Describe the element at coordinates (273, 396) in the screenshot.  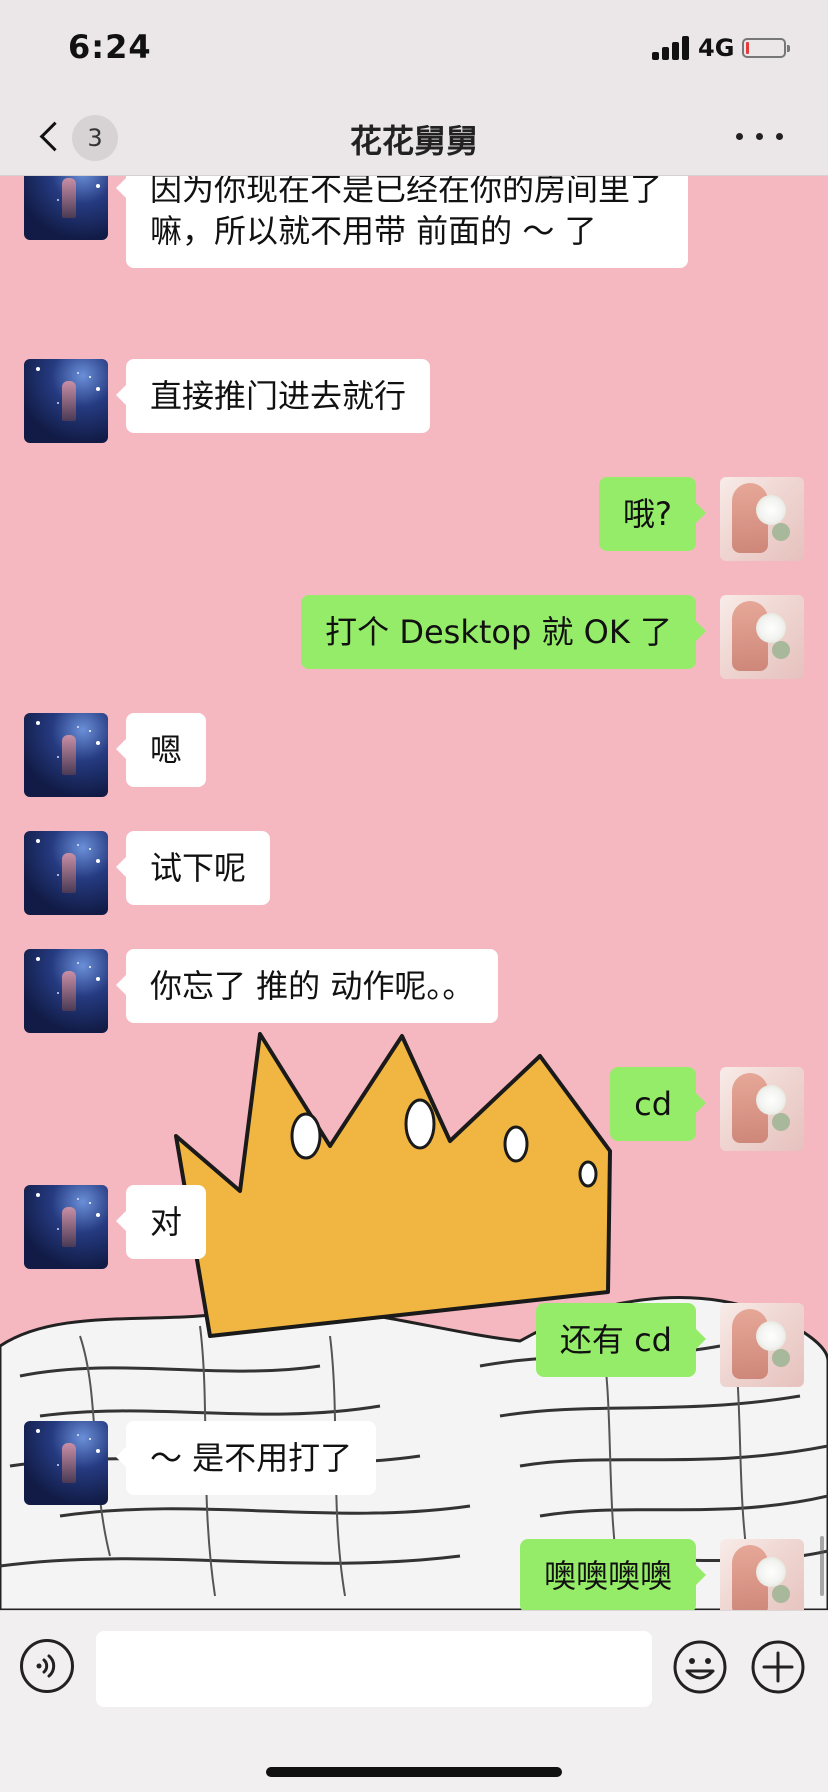
I see `message-bubble-incoming: 直接推门进去就行` at that location.